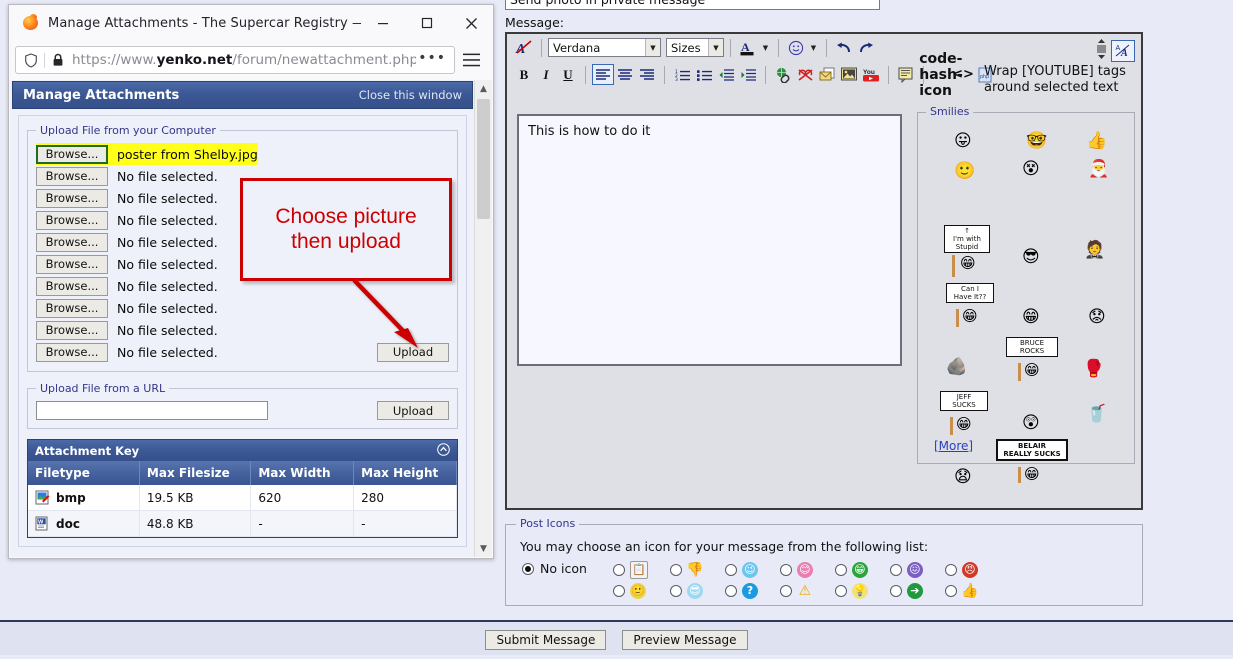 The height and width of the screenshot is (659, 1233). Describe the element at coordinates (1032, 450) in the screenshot. I see `belair-really-sucks-sign: BELAIR REALLY SUCKS` at that location.